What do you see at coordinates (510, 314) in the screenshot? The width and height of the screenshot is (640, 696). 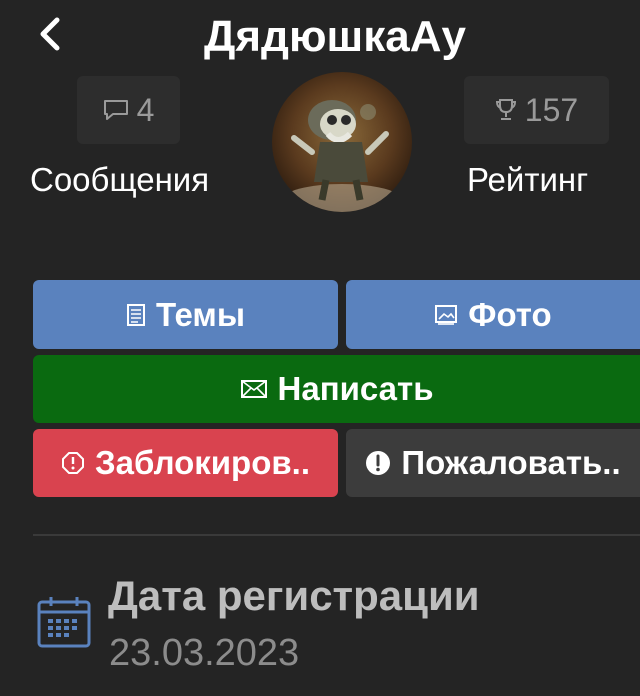 I see `photo-label: Фото` at bounding box center [510, 314].